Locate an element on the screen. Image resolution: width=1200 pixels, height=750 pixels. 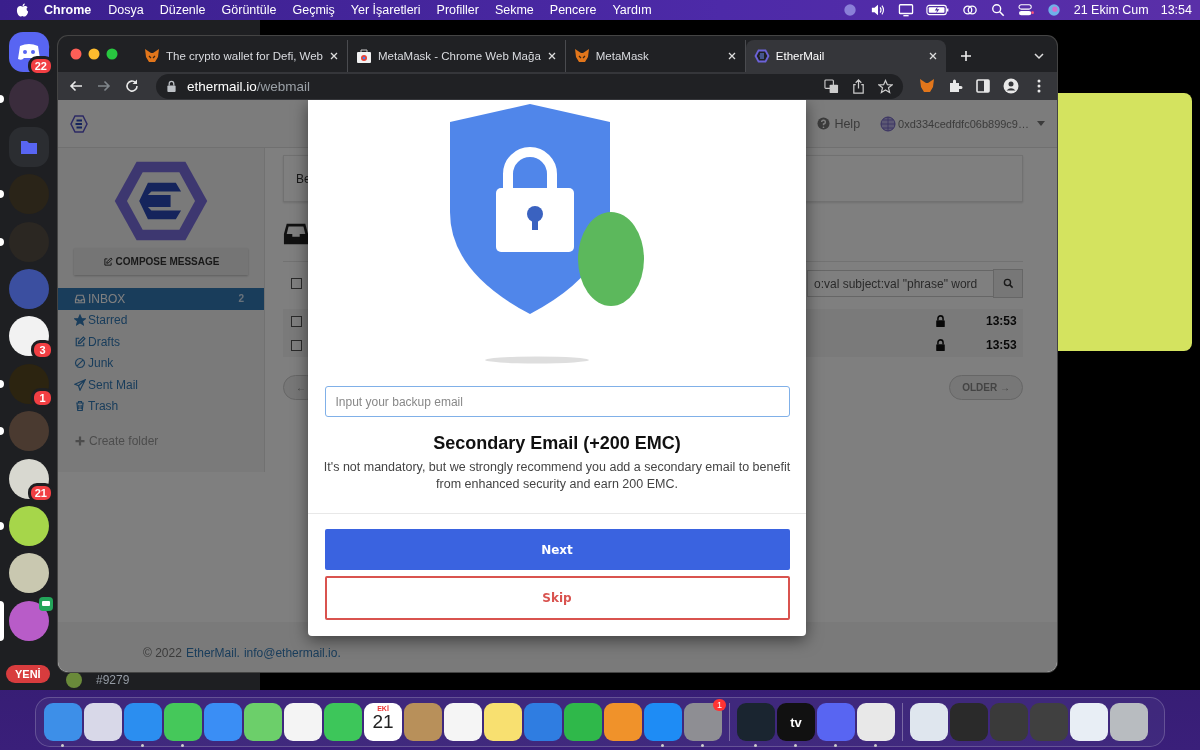
menu-item: Geçmiş is located at coordinates (313, 10).